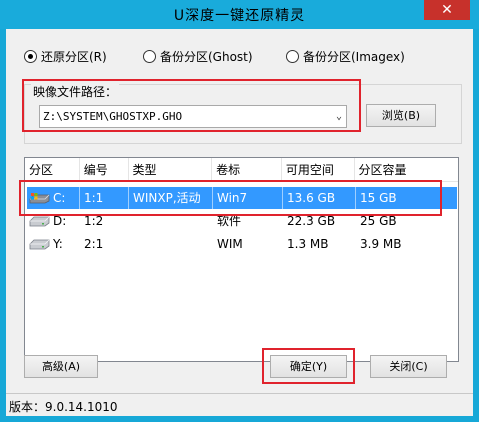  Describe the element at coordinates (60, 221) in the screenshot. I see `partition-drive: D:` at that location.